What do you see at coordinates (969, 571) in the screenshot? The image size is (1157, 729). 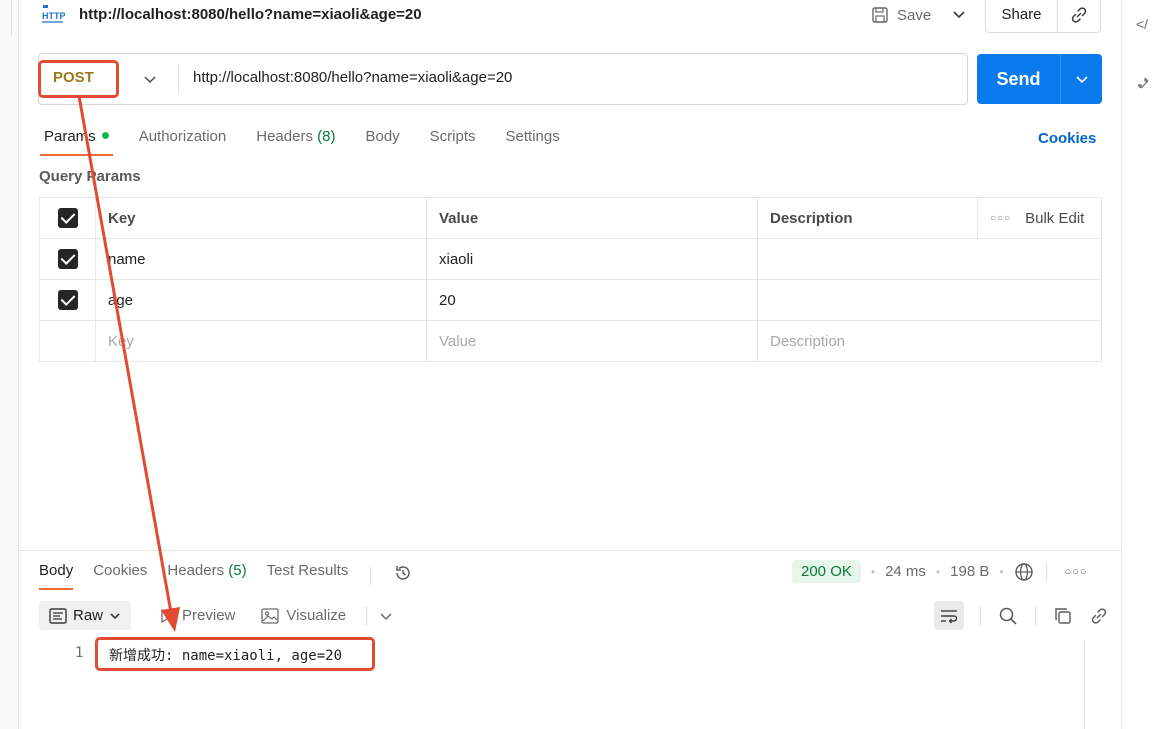 I see `response-size: 198 B` at bounding box center [969, 571].